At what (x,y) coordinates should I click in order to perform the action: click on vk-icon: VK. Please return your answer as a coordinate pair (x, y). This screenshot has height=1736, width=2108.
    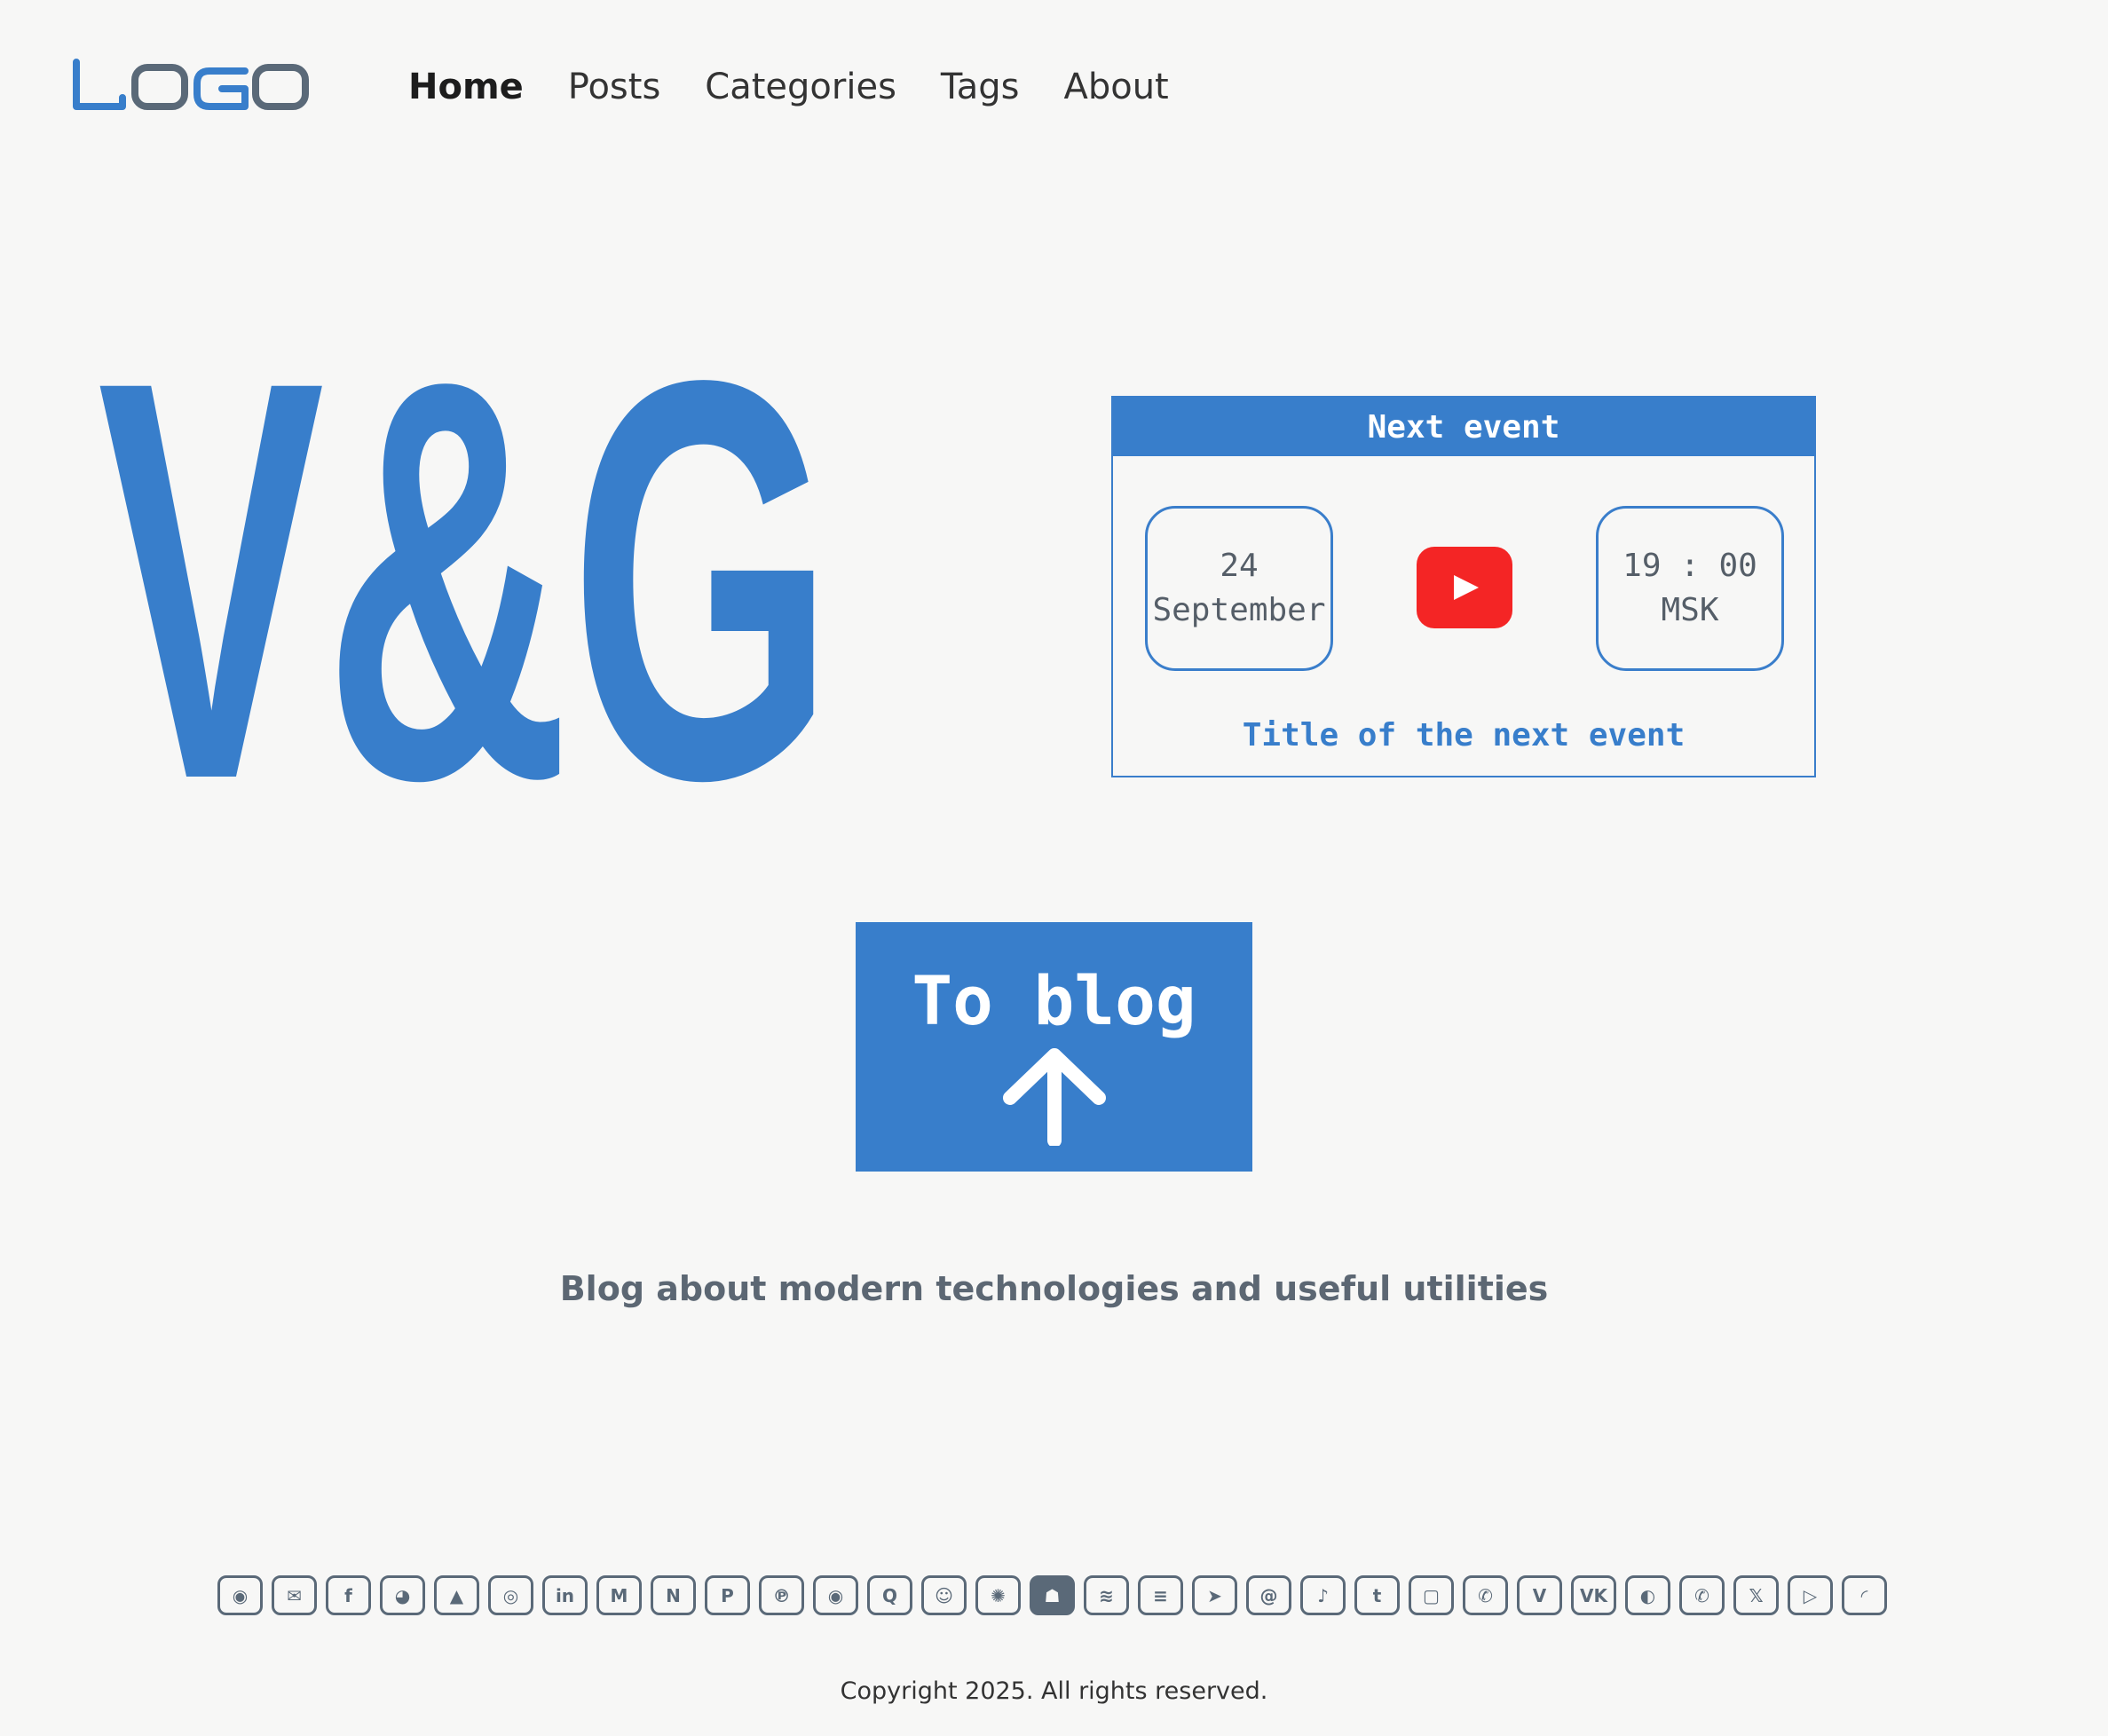
    Looking at the image, I should click on (1593, 1595).